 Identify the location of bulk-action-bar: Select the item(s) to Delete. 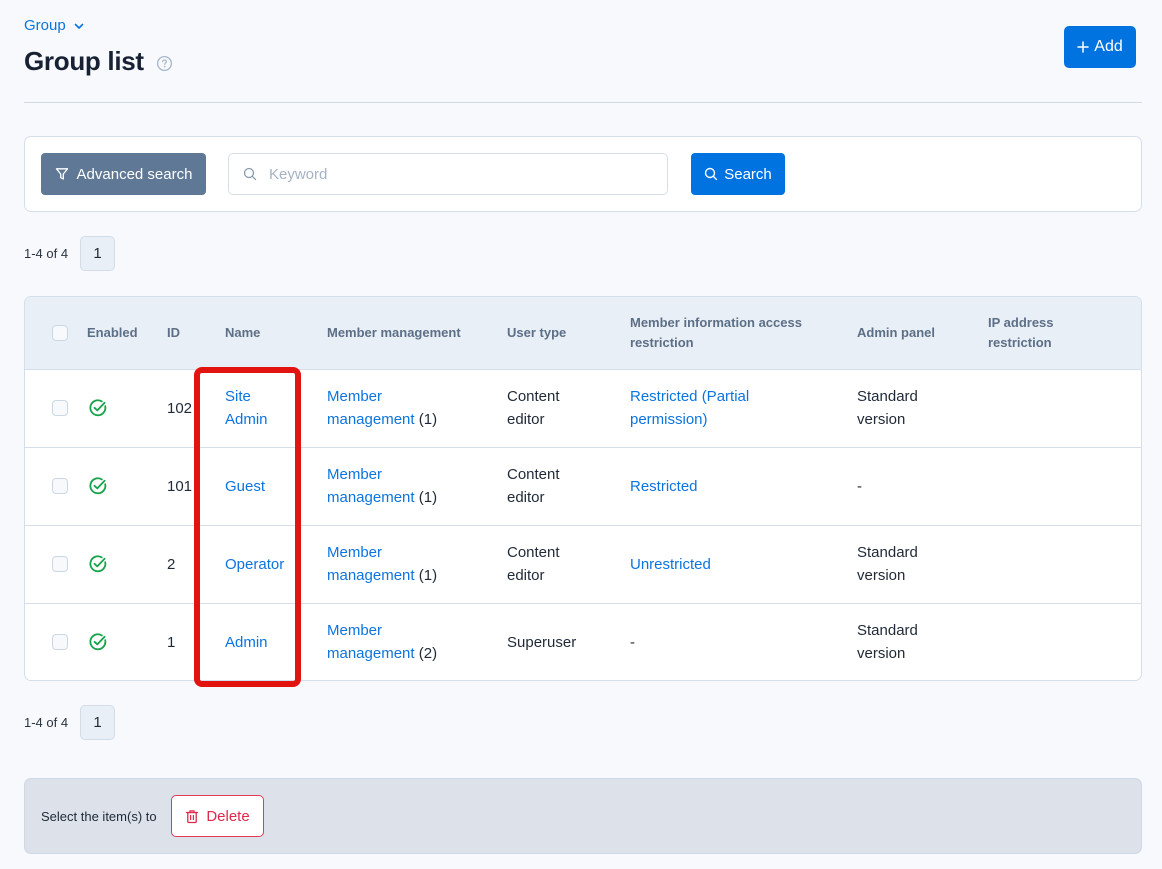
(583, 816).